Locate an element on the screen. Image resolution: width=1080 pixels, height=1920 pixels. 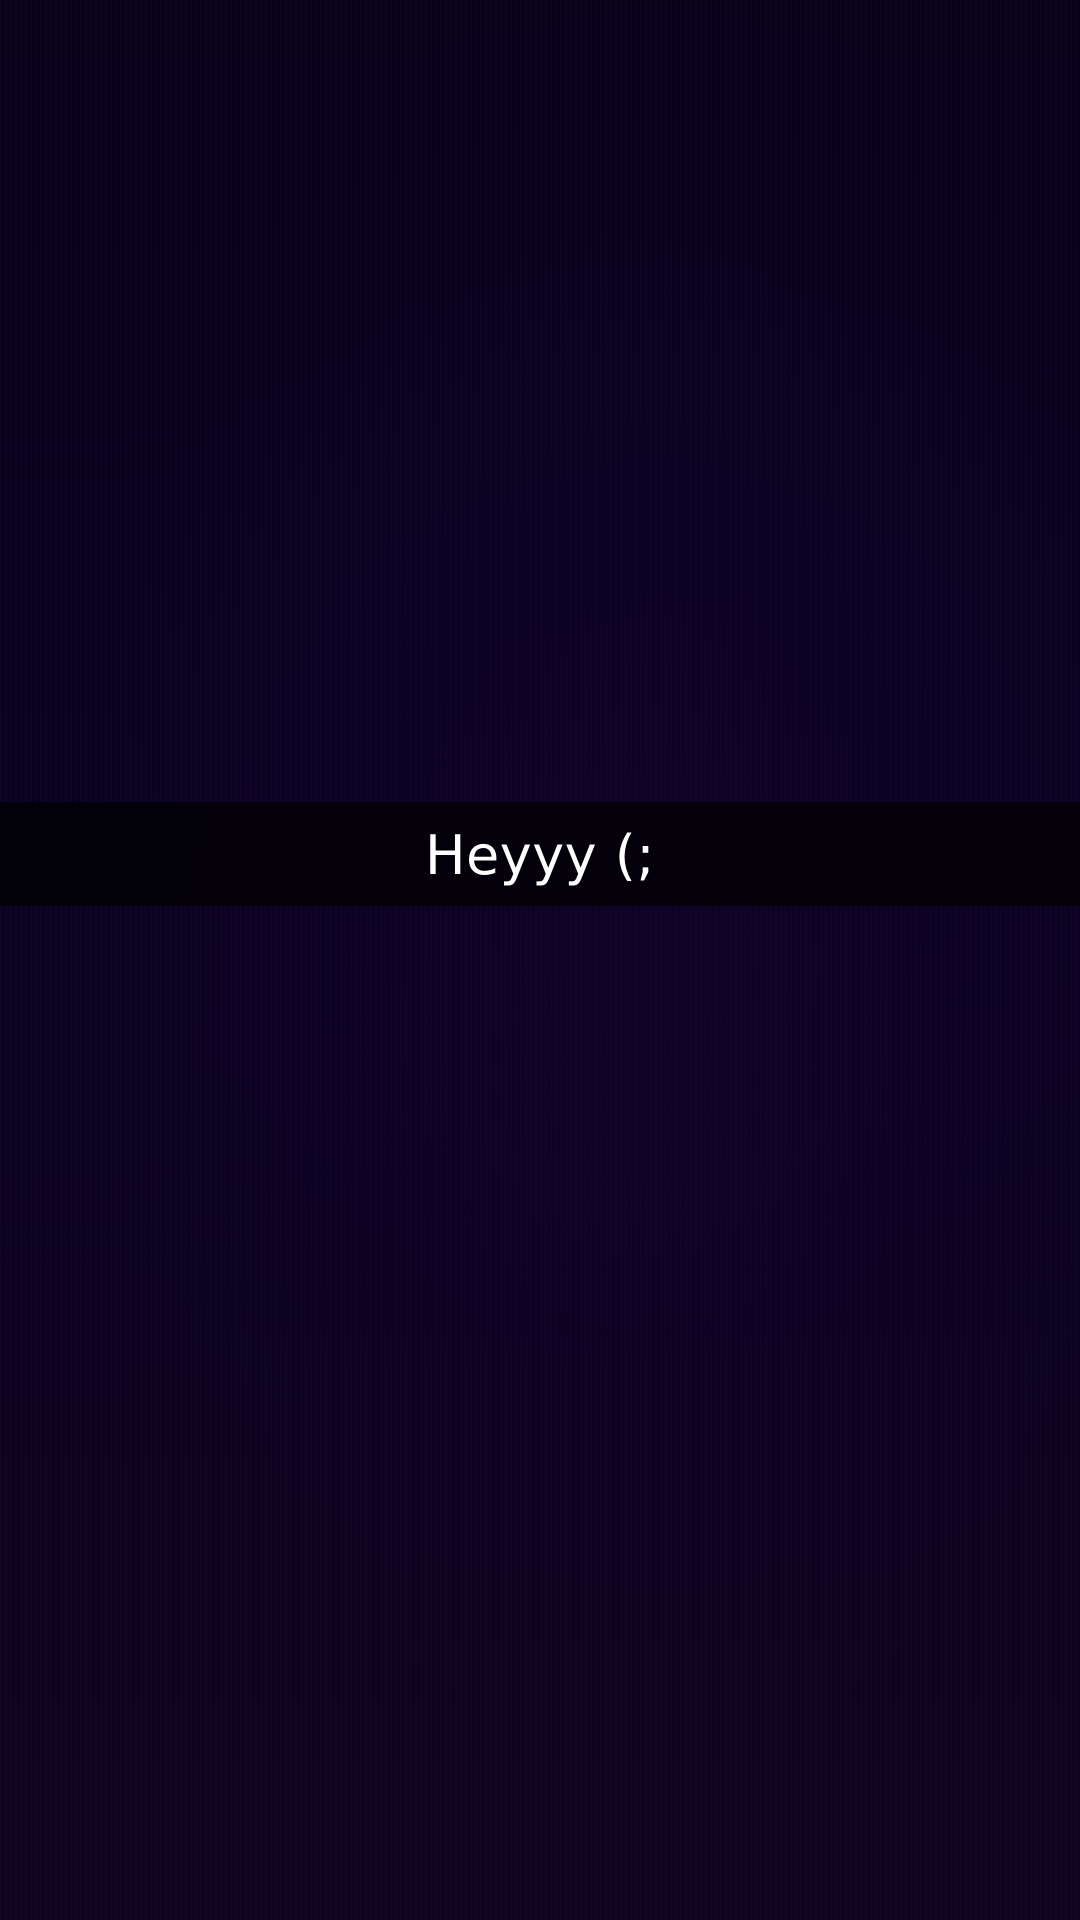
snap-caption-bar: Heyyy (; is located at coordinates (540, 854).